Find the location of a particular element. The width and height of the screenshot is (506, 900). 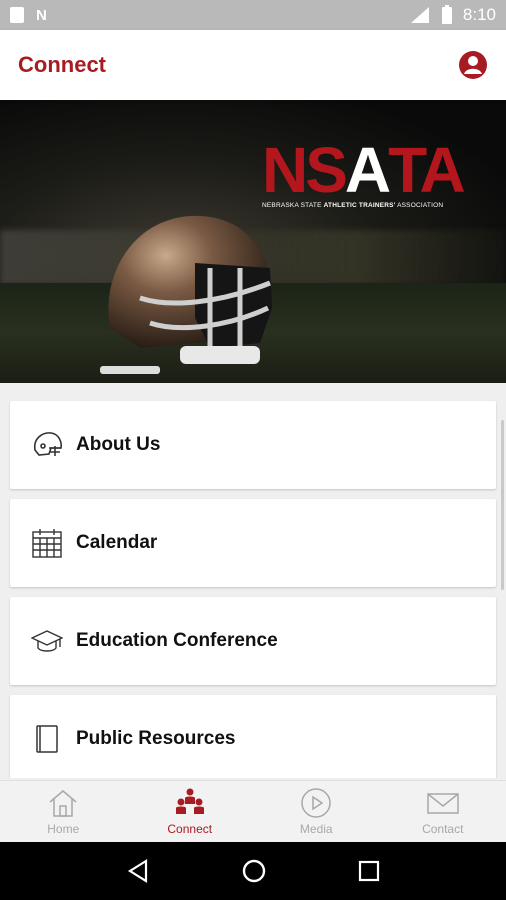

clock: 8:10 is located at coordinates (479, 14).